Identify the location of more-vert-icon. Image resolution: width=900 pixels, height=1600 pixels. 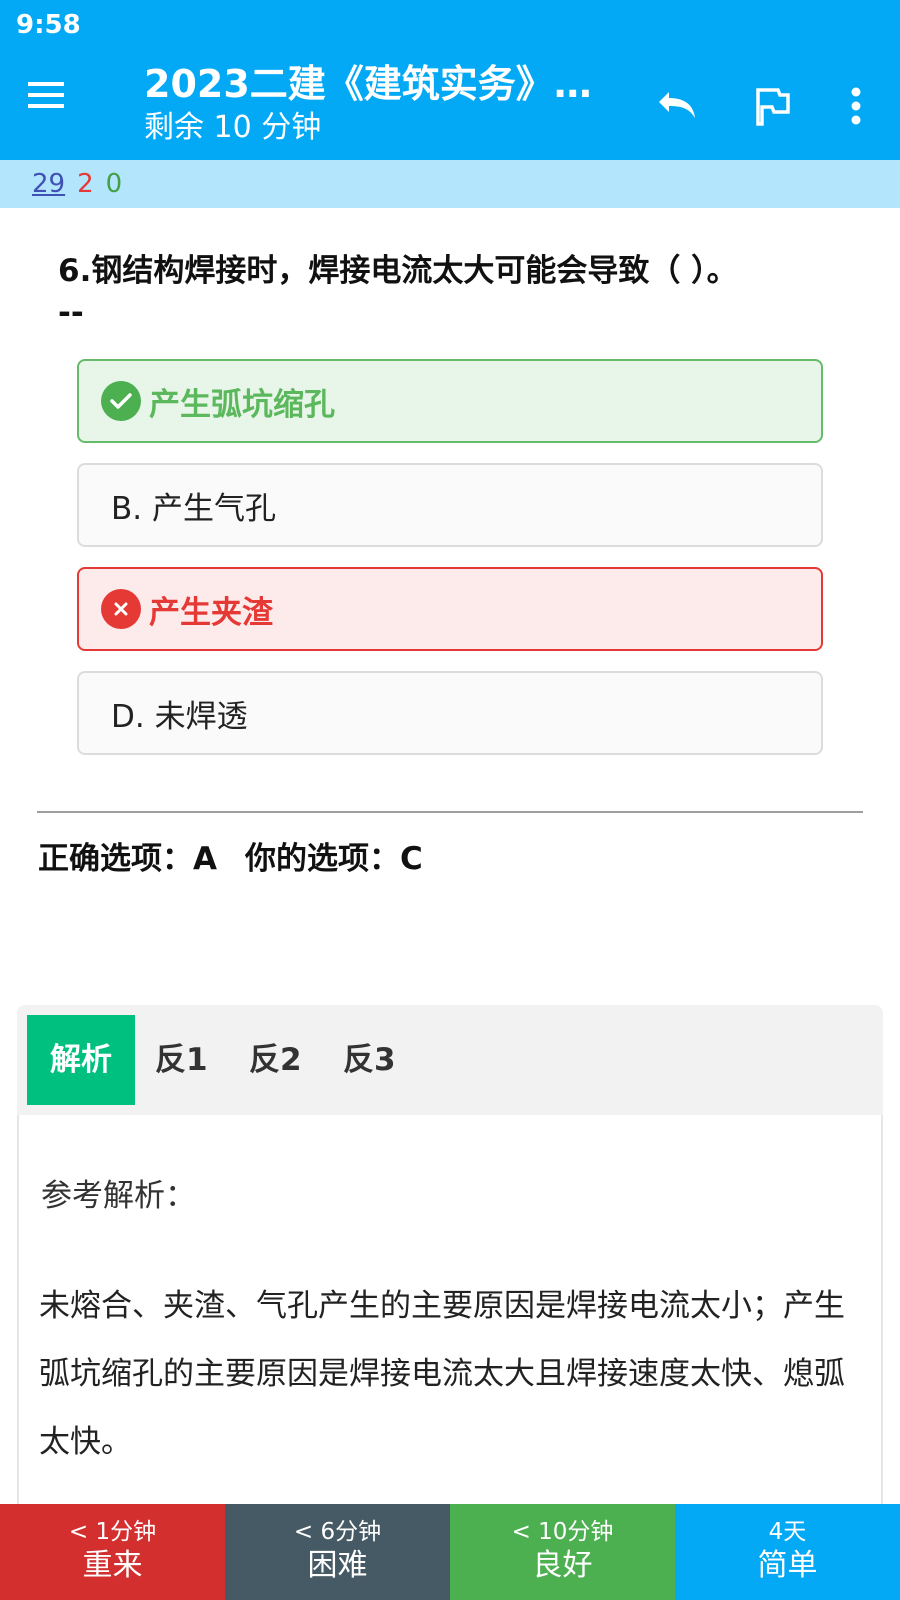
(856, 106).